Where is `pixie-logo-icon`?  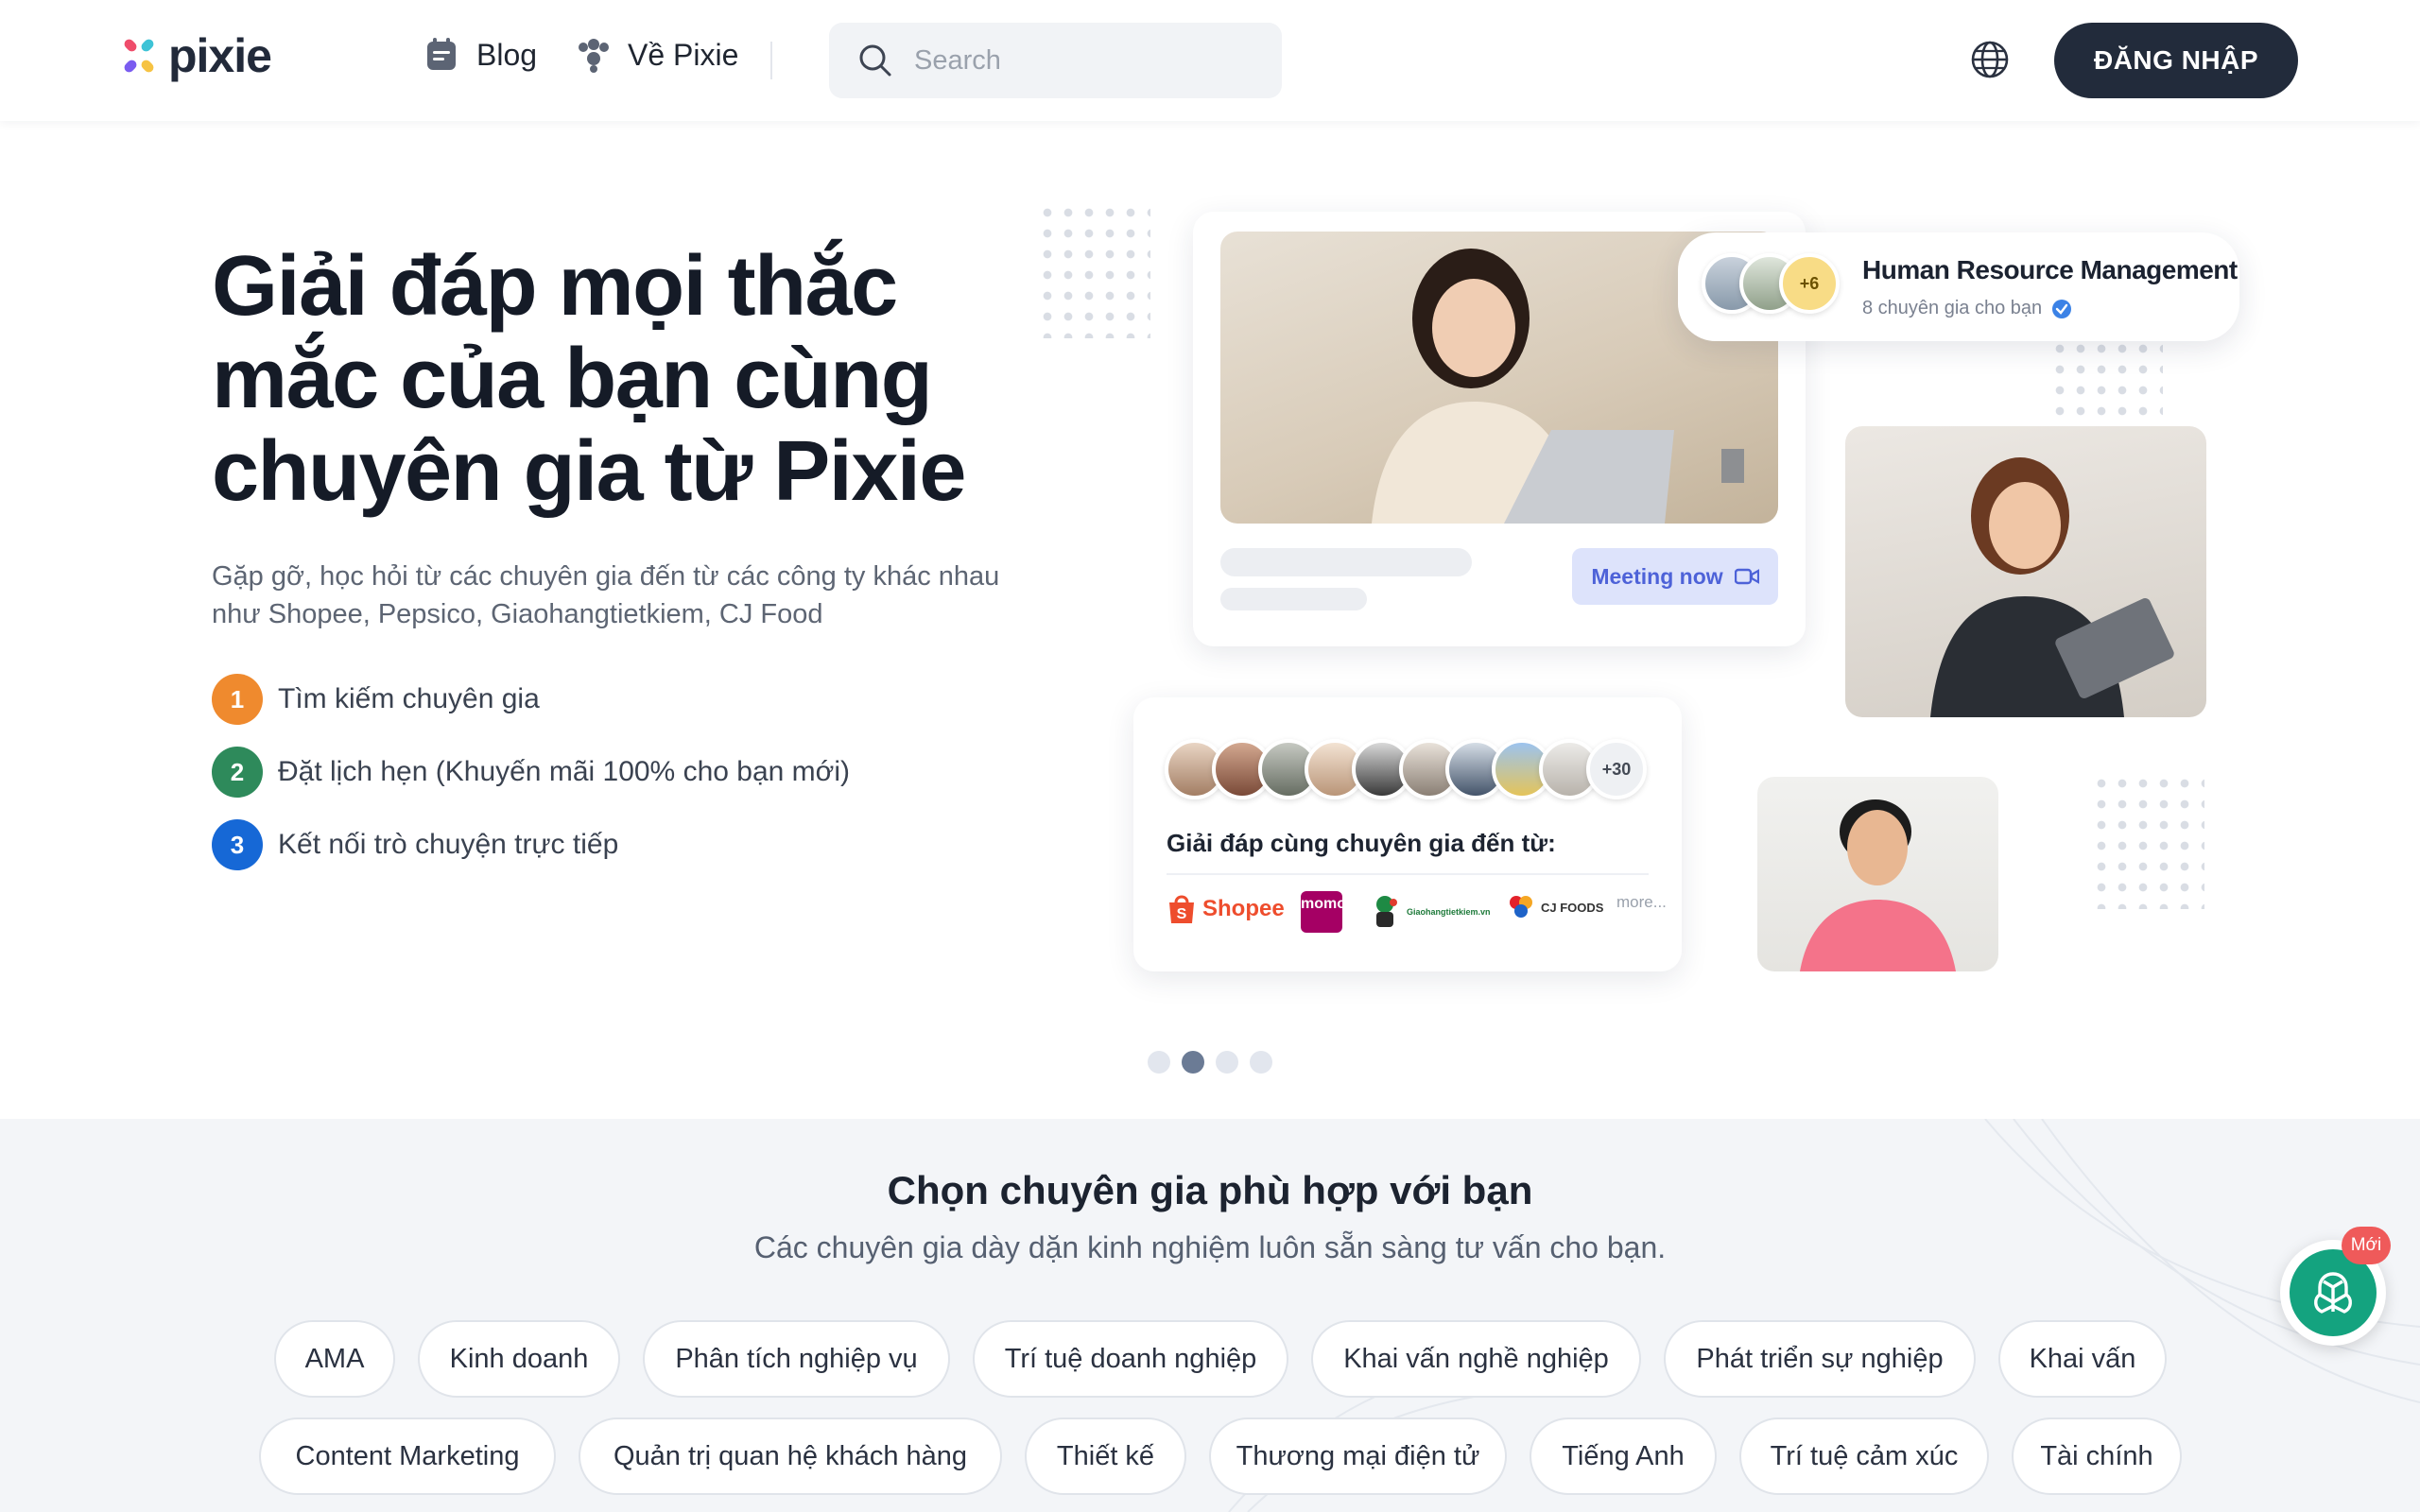
pixie-logo-icon is located at coordinates (139, 56).